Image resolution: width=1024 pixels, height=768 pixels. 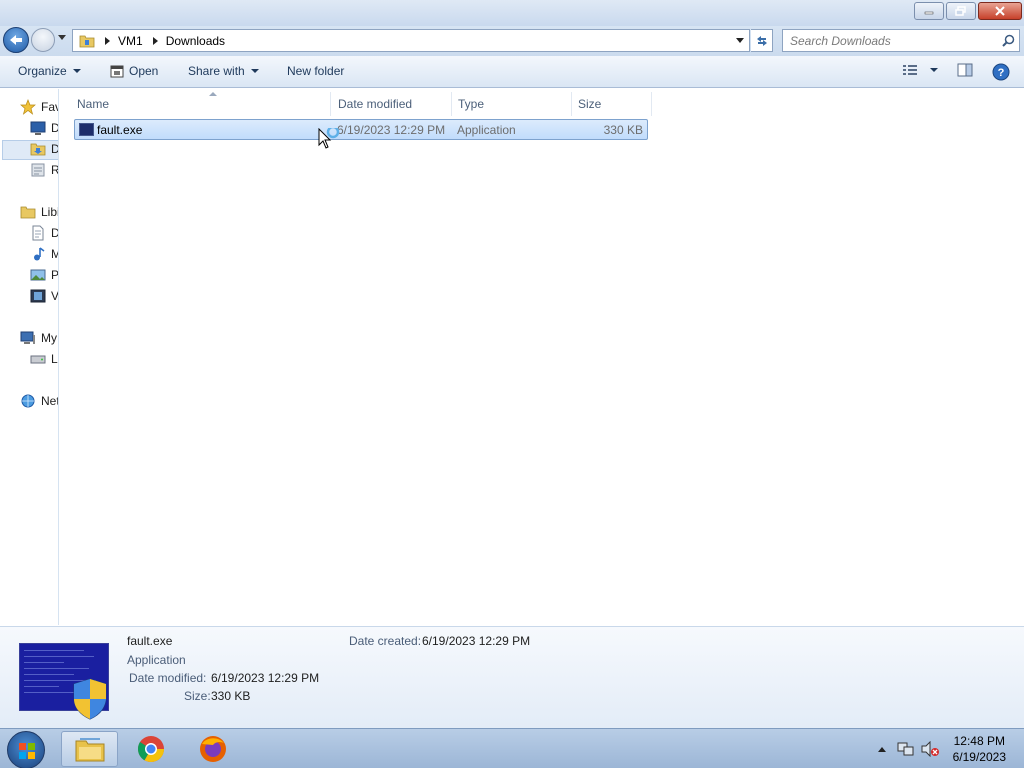 What do you see at coordinates (27, 337) in the screenshot?
I see `computer-icon` at bounding box center [27, 337].